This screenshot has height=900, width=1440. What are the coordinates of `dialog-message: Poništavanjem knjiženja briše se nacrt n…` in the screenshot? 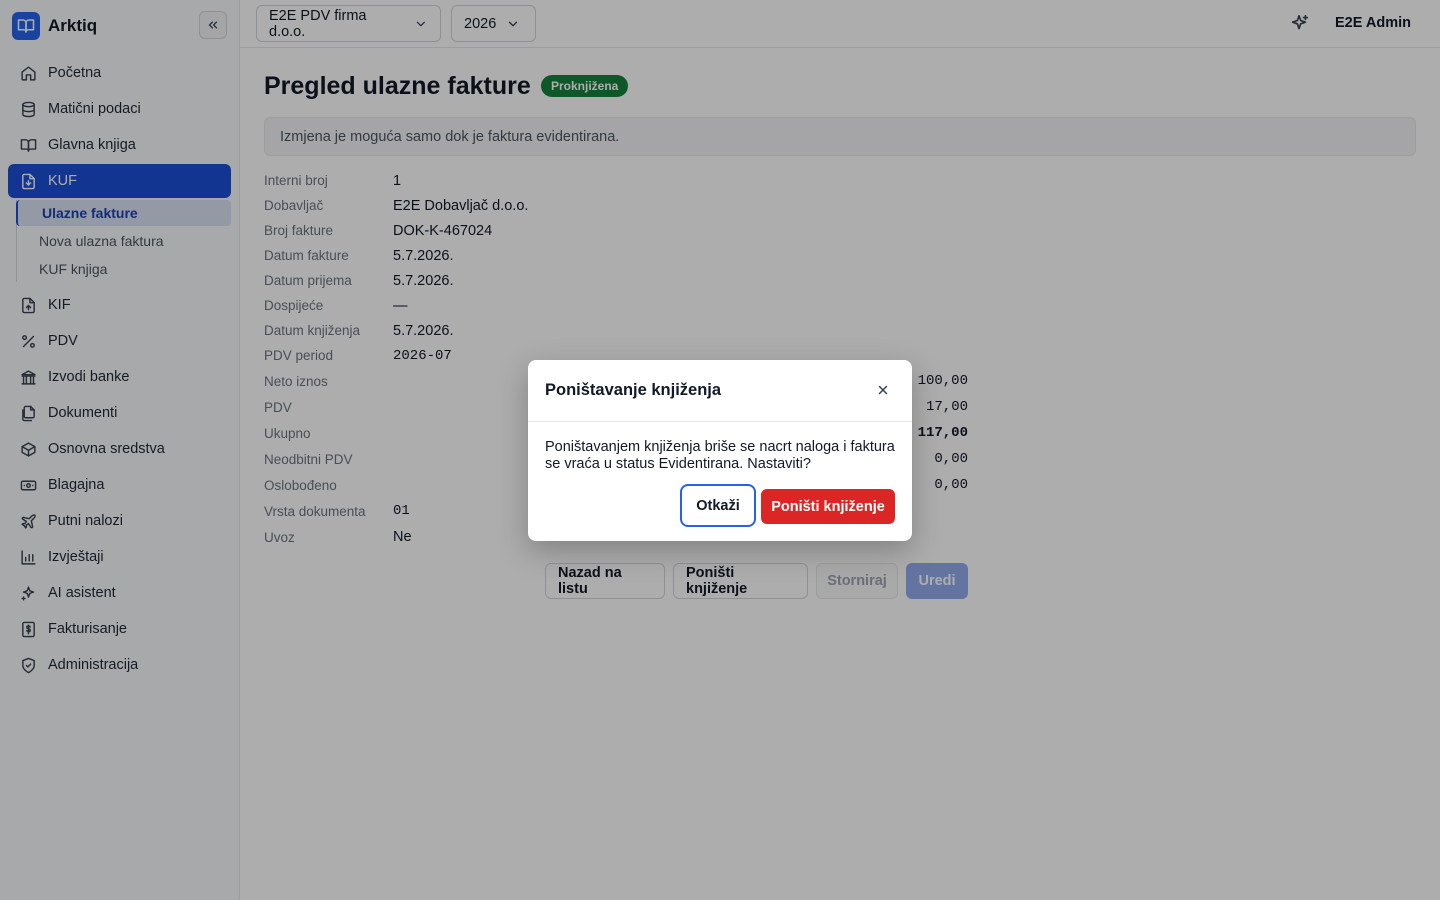 It's located at (720, 455).